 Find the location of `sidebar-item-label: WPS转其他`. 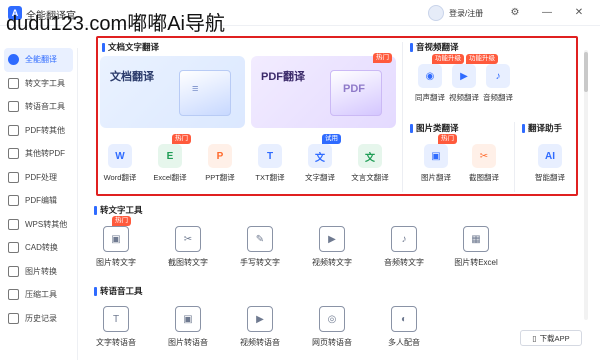

sidebar-item-label: WPS转其他 is located at coordinates (46, 224).